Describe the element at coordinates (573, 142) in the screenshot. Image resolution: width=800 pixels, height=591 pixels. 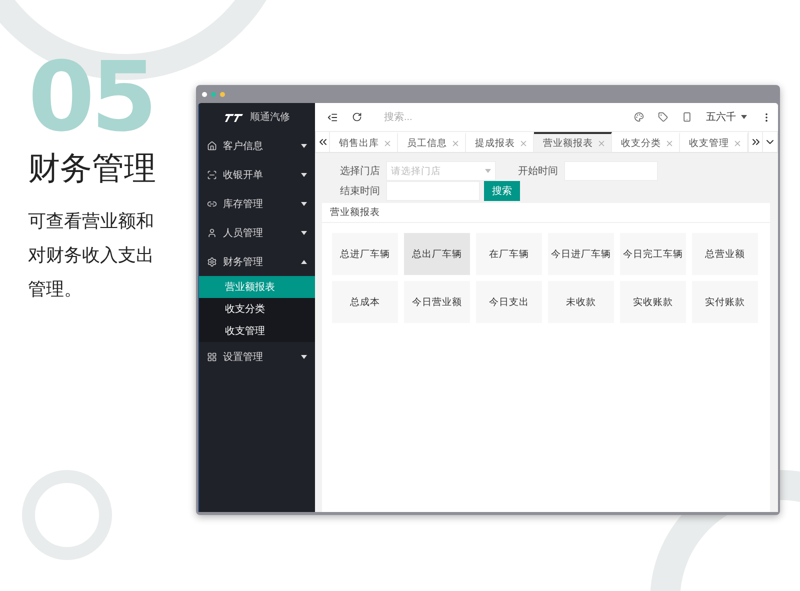
I see `tab: 营业额报表` at that location.